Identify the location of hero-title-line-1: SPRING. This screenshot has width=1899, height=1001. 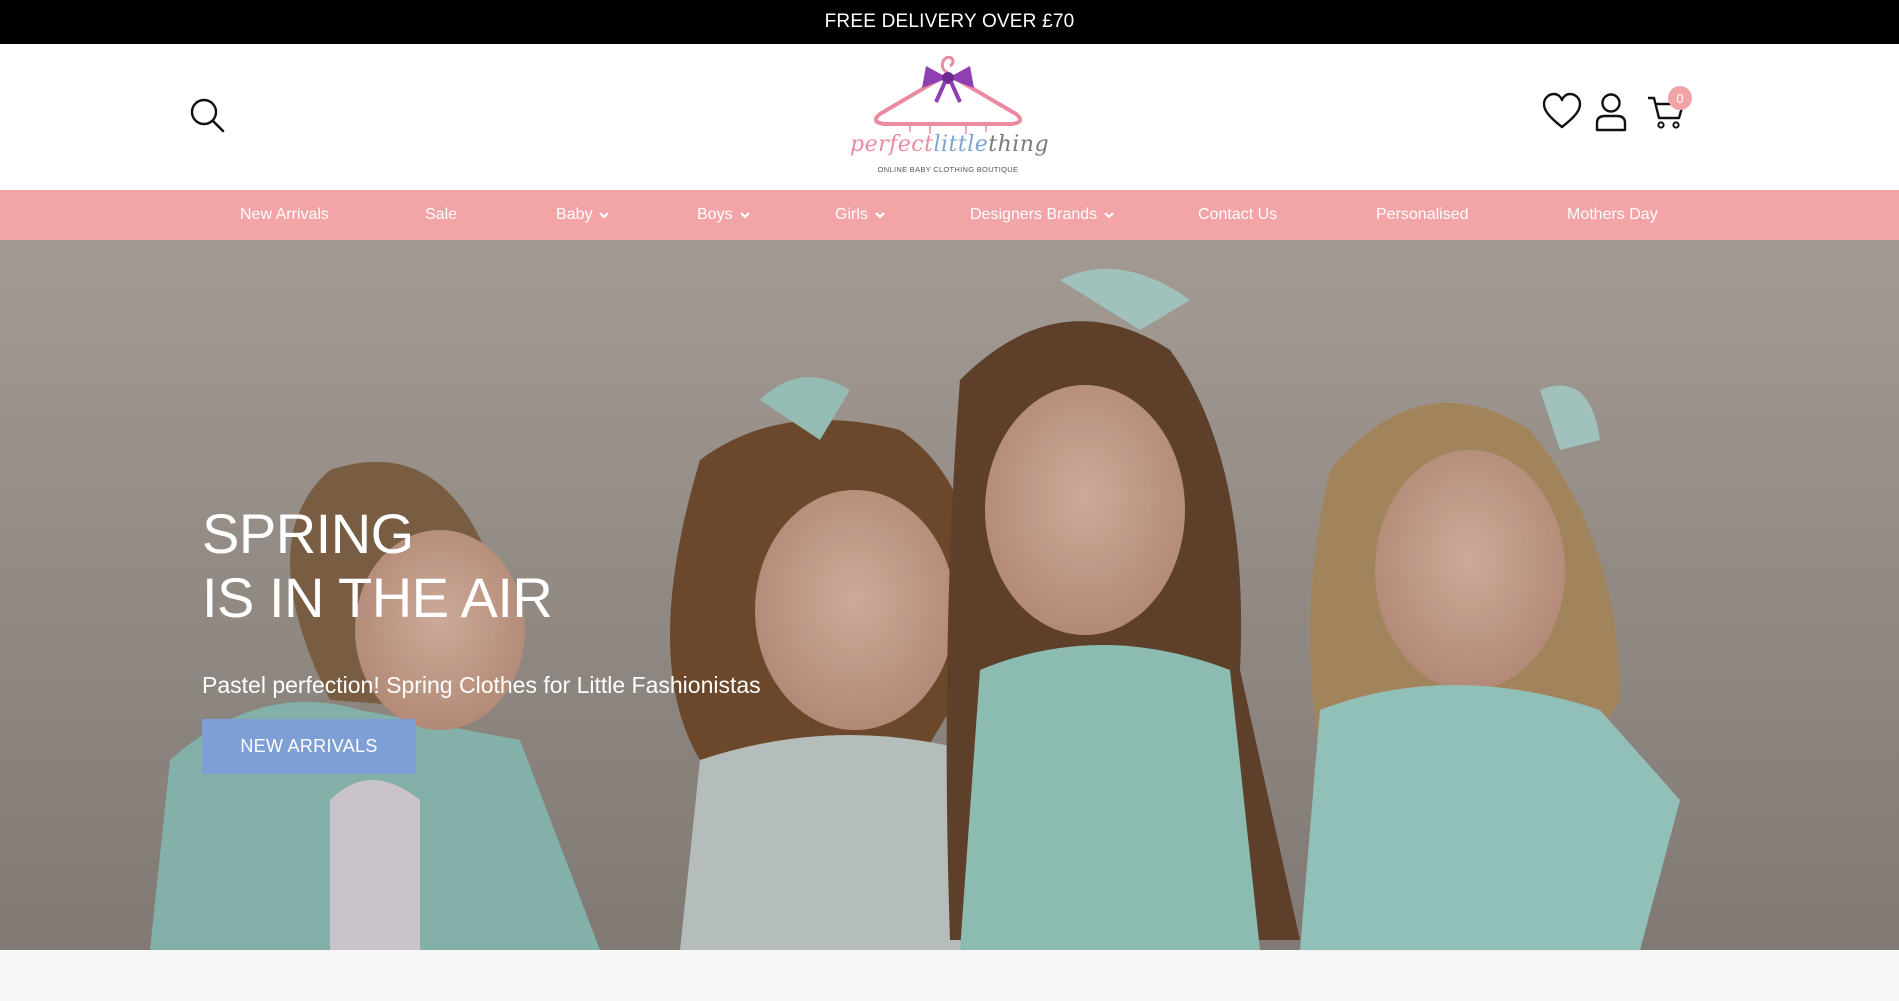
(308, 533).